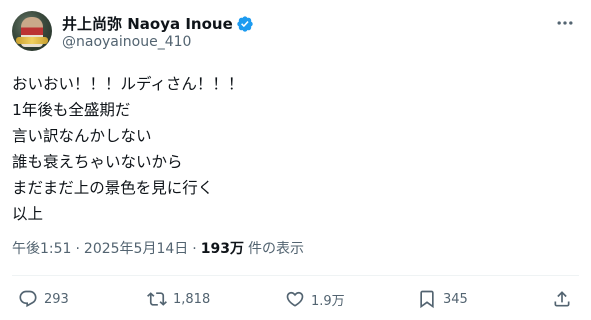  What do you see at coordinates (442, 299) in the screenshot?
I see `bookmark-button: 345` at bounding box center [442, 299].